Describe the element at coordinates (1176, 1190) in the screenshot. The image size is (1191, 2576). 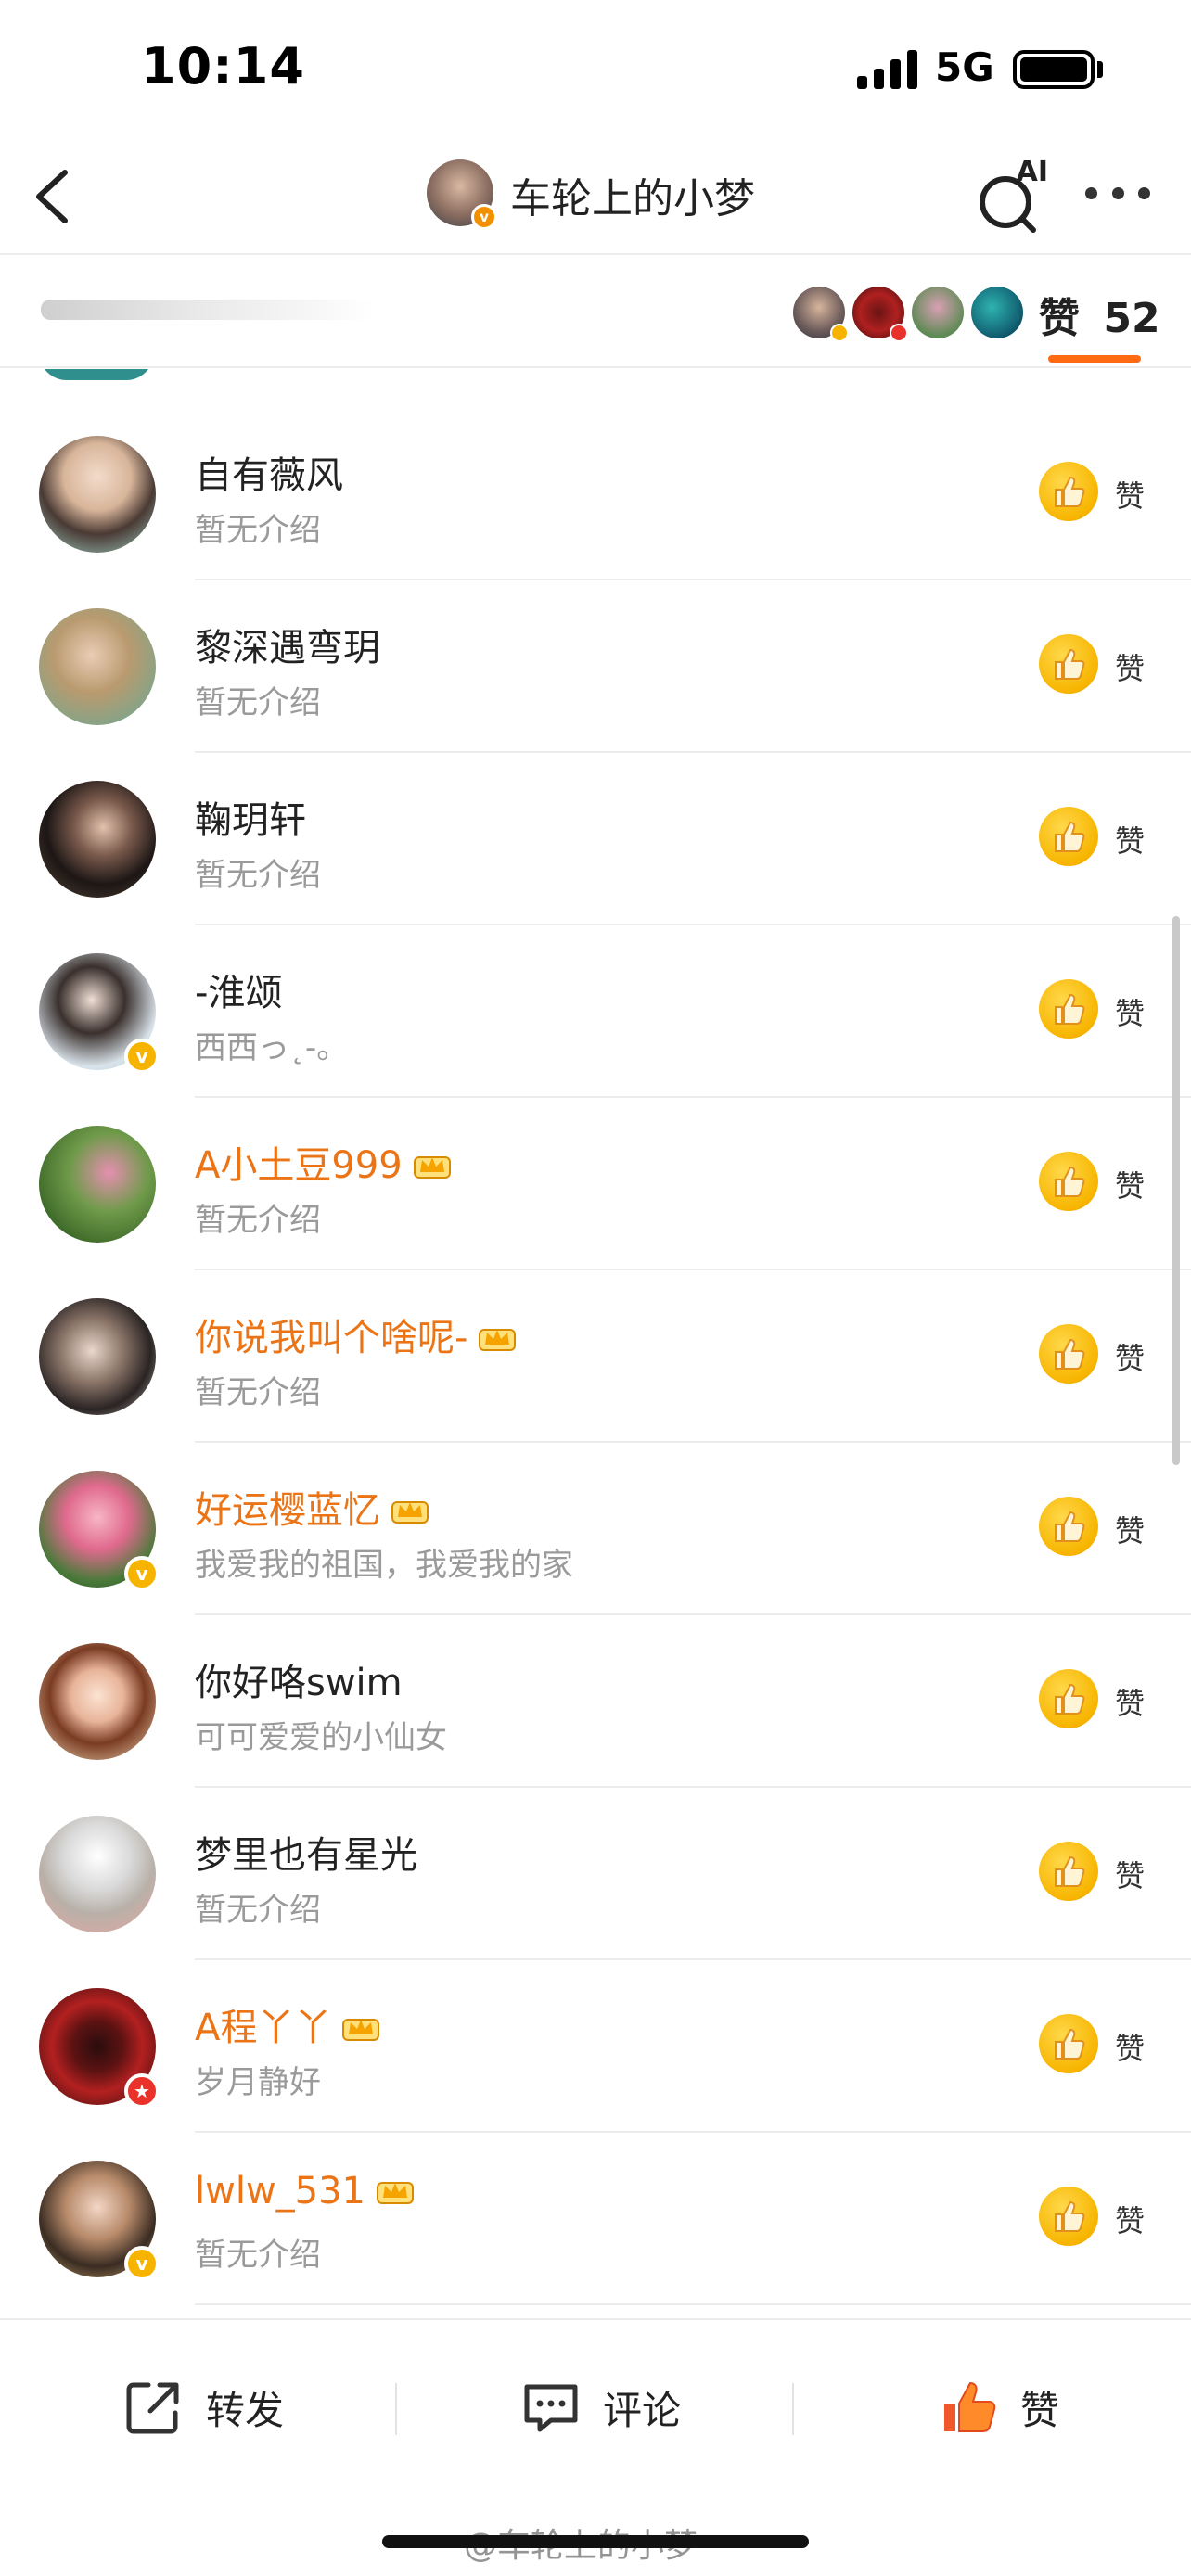
I see `scrollbar` at that location.